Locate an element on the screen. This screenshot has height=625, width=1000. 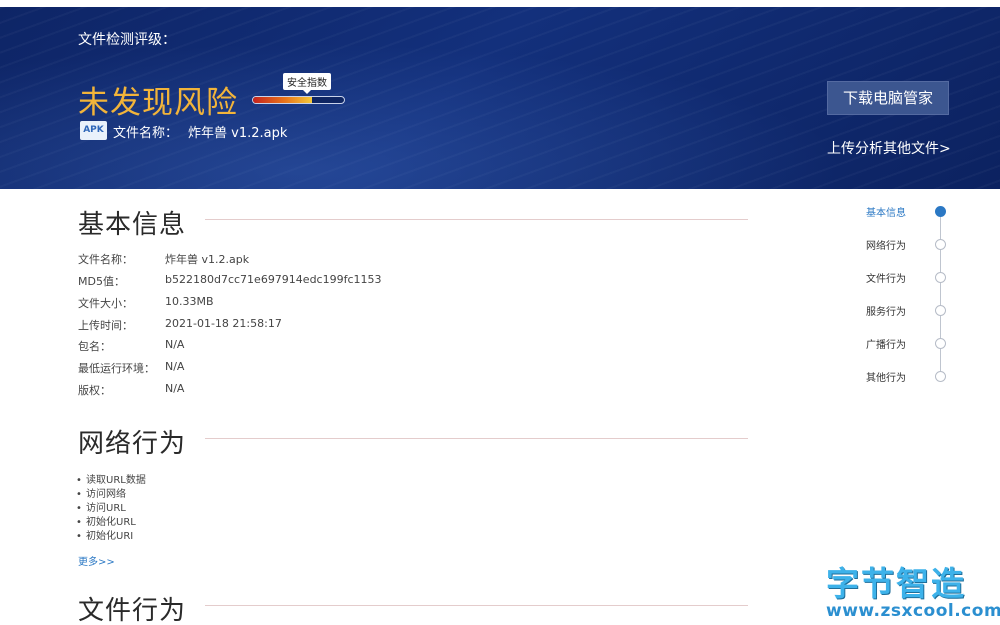
file-name-line: 文件名称： 炸年兽 v1.2.apk is located at coordinates (200, 131).